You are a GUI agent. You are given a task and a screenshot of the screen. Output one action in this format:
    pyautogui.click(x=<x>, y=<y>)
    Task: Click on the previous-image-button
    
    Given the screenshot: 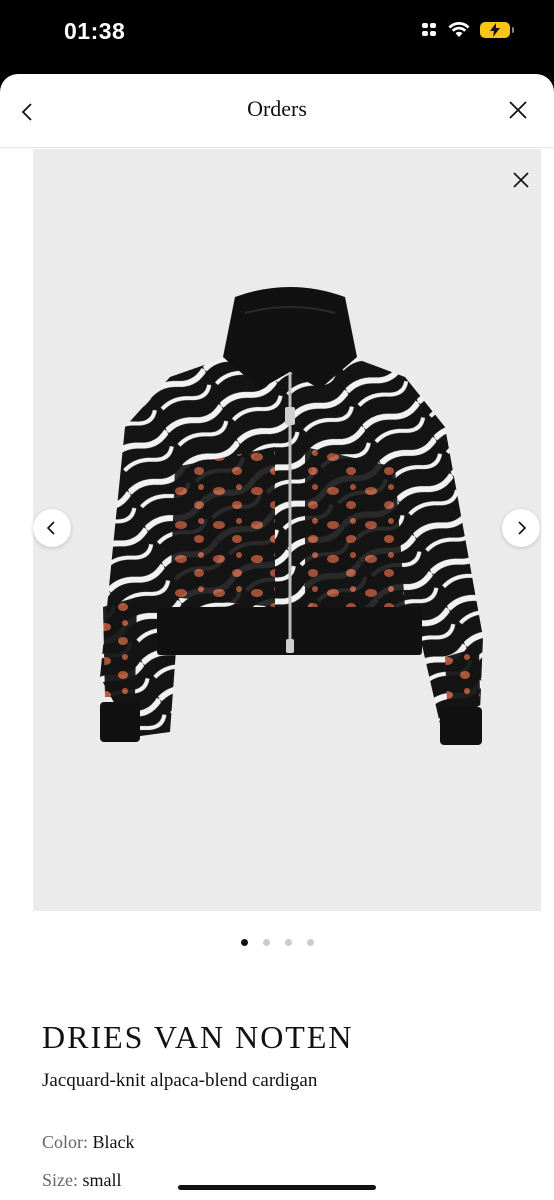 What is the action you would take?
    pyautogui.click(x=52, y=528)
    